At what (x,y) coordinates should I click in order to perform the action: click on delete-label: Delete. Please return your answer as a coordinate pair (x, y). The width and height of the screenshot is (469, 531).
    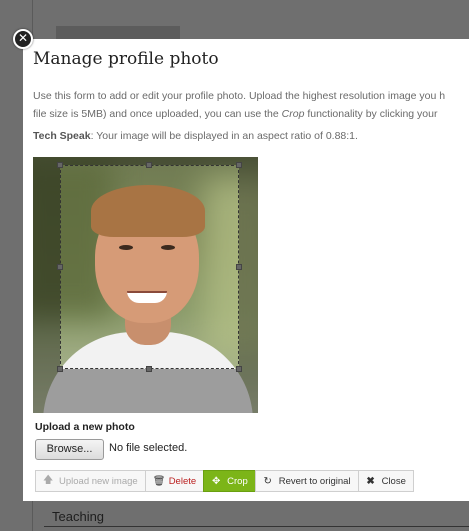
    Looking at the image, I should click on (182, 481).